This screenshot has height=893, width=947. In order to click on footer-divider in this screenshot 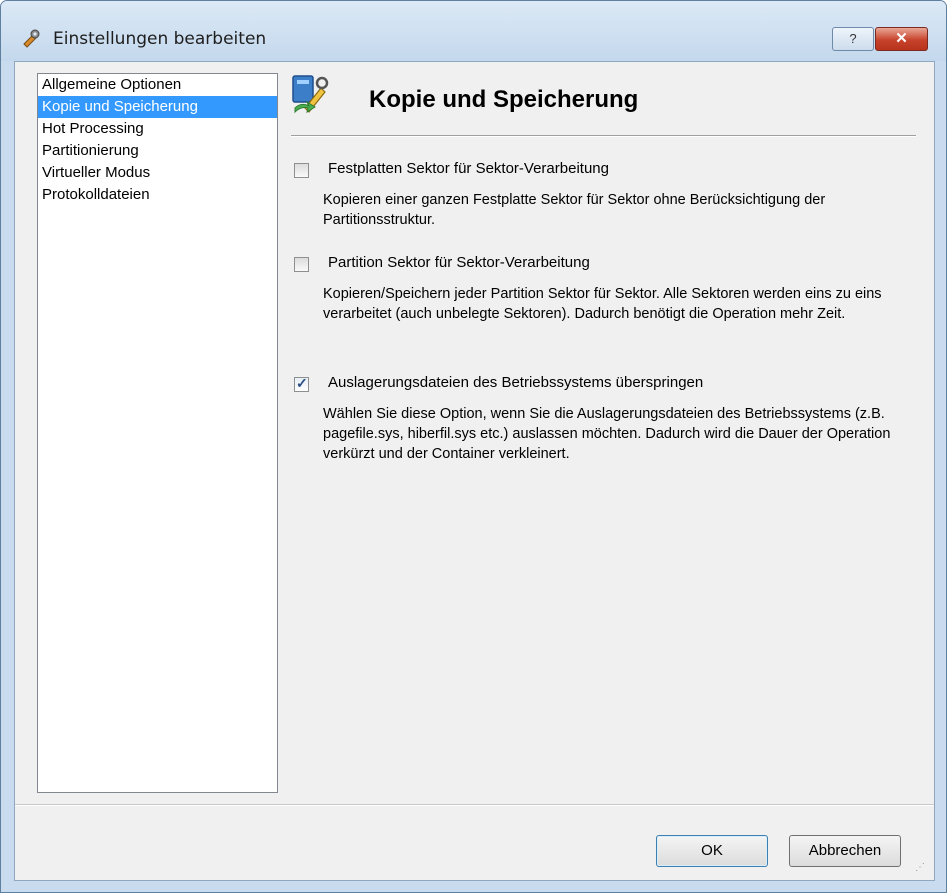, I will do `click(474, 805)`.